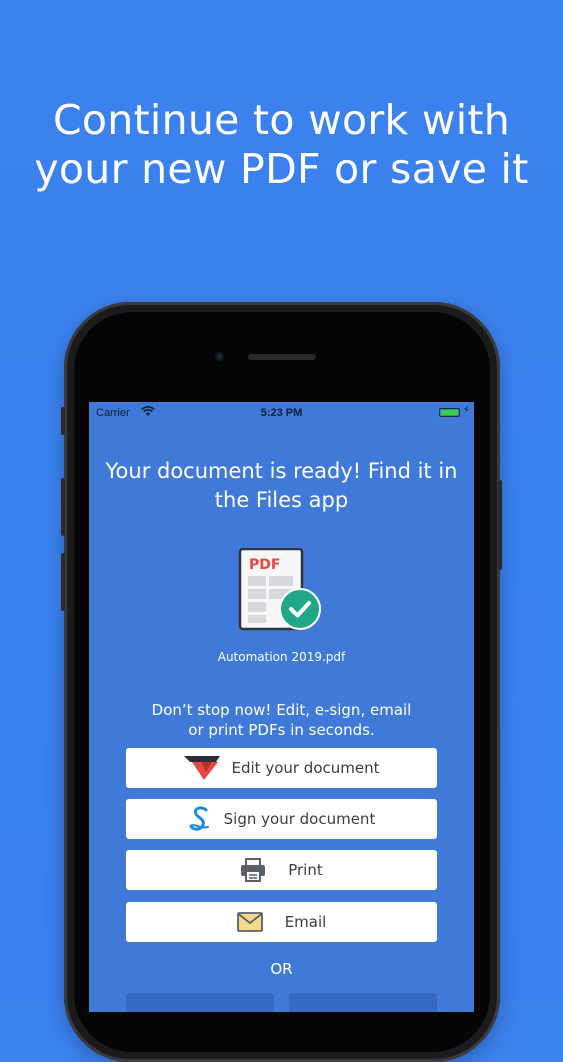  What do you see at coordinates (466, 410) in the screenshot?
I see `charging-icon: ⚡` at bounding box center [466, 410].